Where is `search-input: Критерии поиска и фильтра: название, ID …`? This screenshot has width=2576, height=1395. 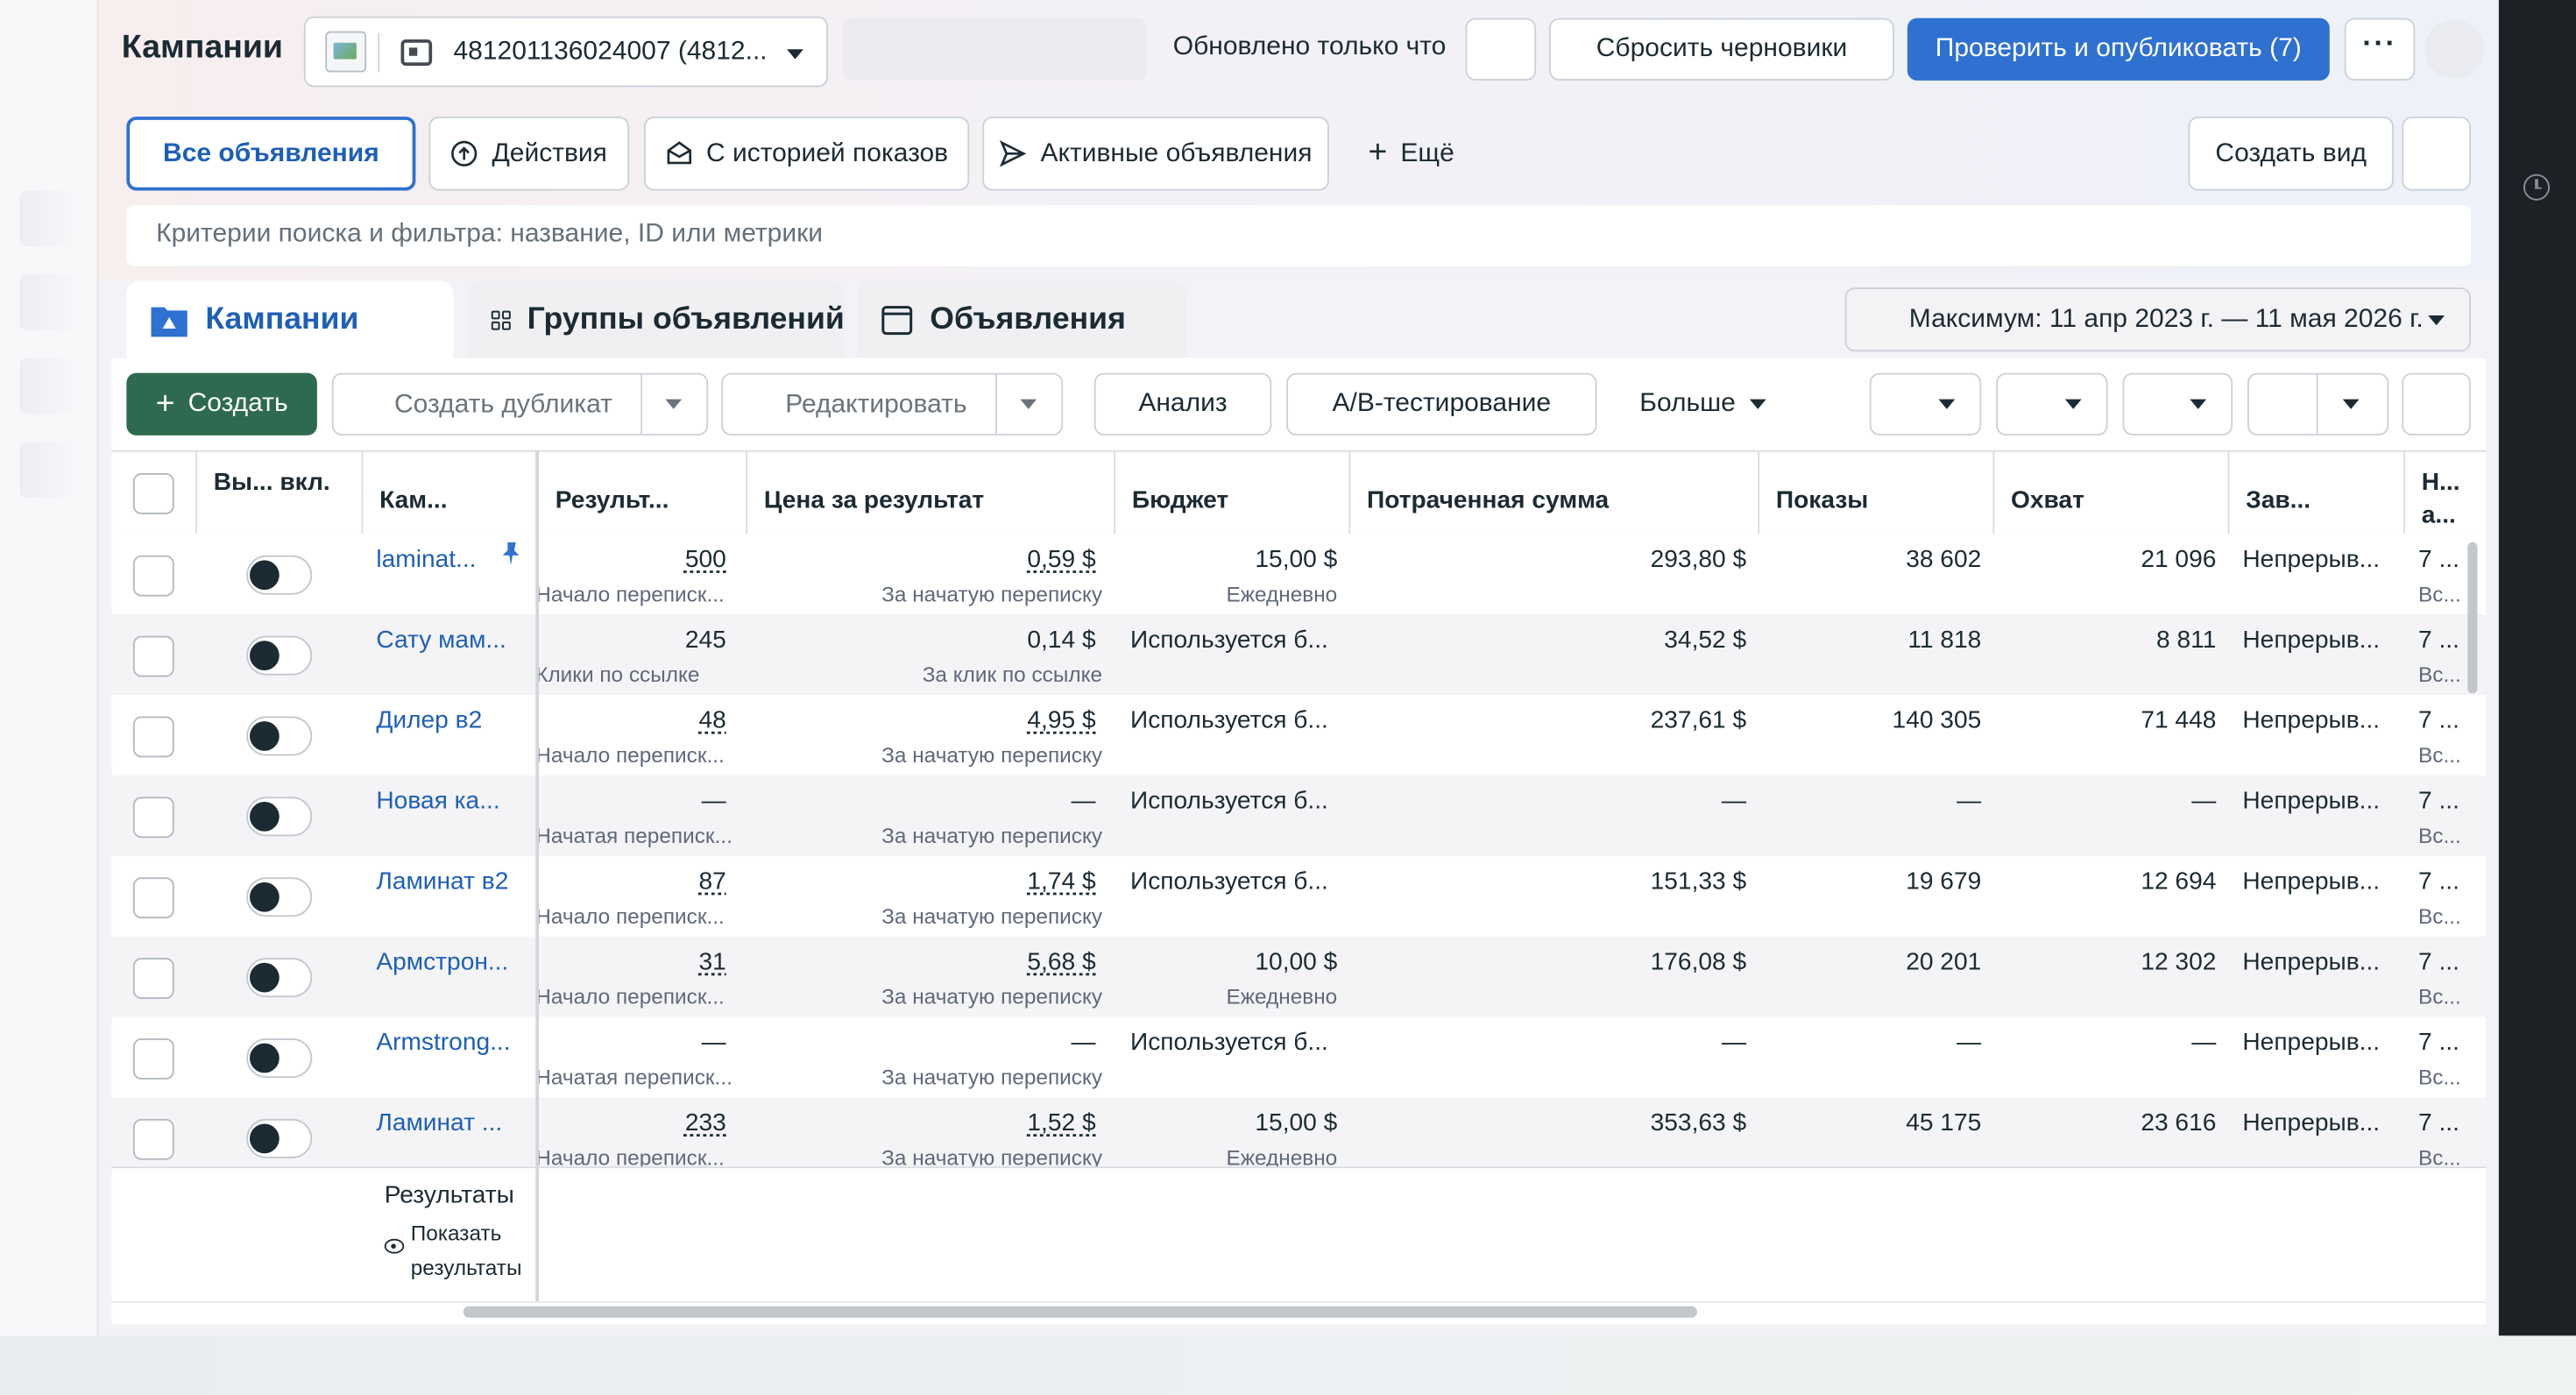 search-input: Критерии поиска и фильтра: название, ID … is located at coordinates (1298, 235).